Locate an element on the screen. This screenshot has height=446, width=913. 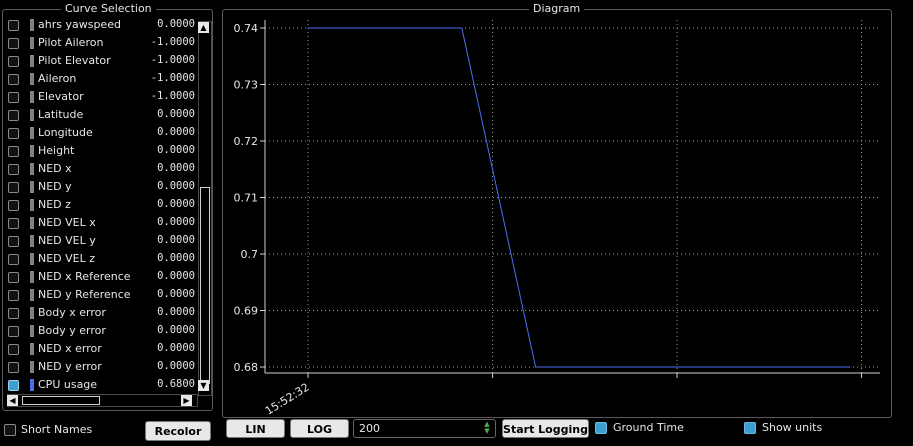
y-tick-label: 0.74 is located at coordinates (246, 28).